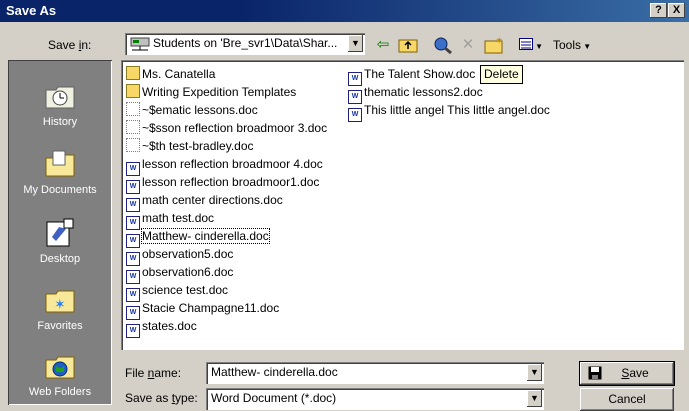  What do you see at coordinates (676, 10) in the screenshot?
I see `close-button: X` at bounding box center [676, 10].